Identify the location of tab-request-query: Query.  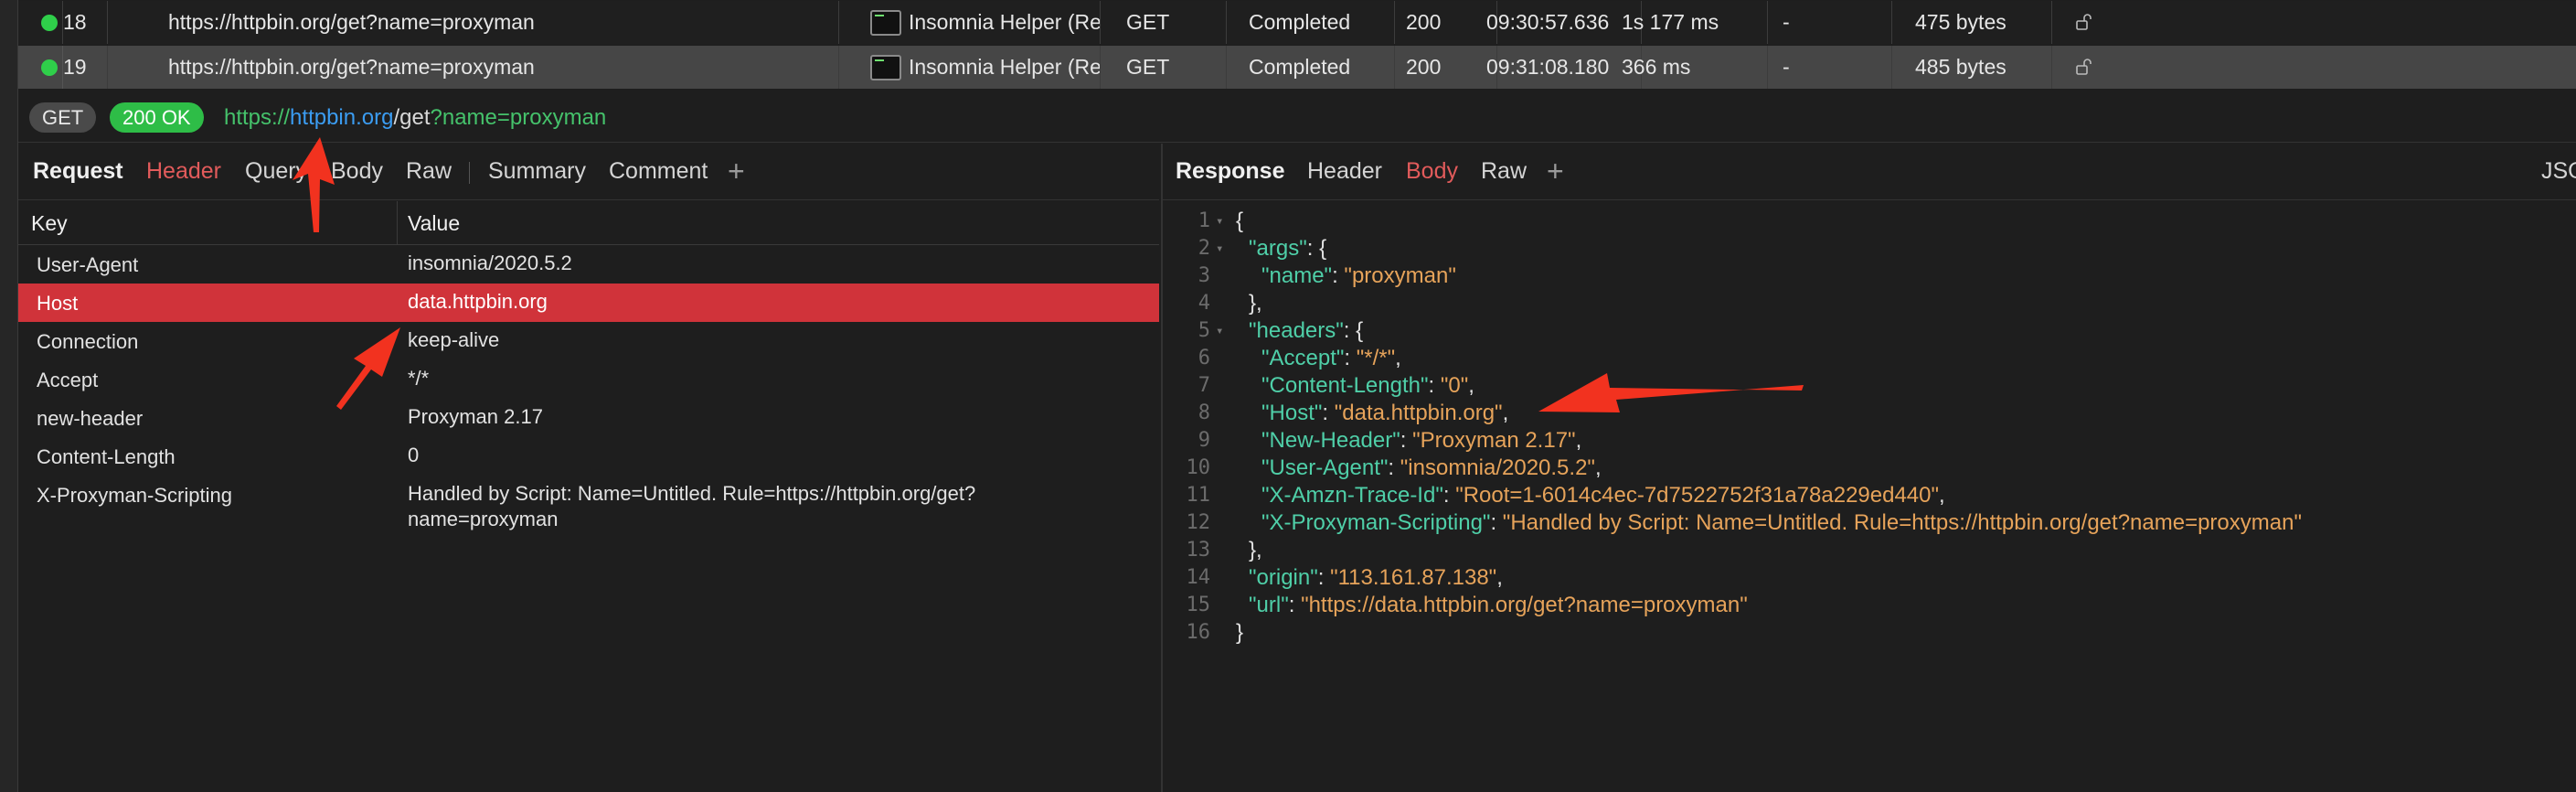
(276, 171).